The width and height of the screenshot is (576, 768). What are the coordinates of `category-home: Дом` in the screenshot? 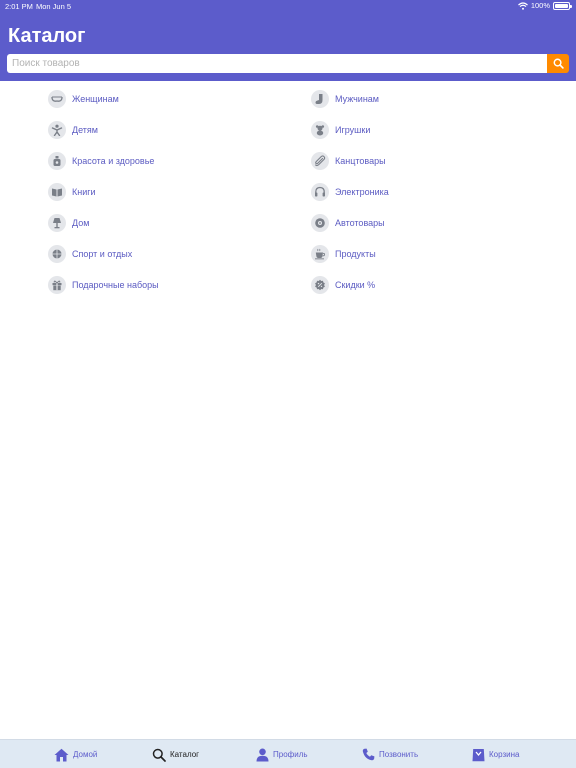 It's located at (68, 223).